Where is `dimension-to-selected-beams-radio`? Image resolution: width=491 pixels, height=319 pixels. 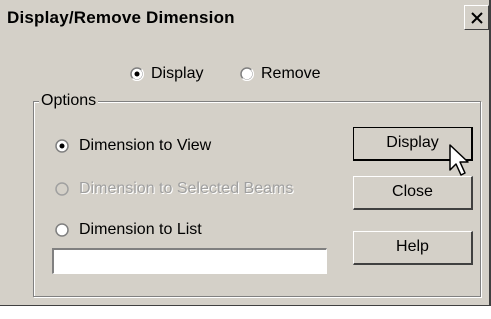 dimension-to-selected-beams-radio is located at coordinates (62, 189).